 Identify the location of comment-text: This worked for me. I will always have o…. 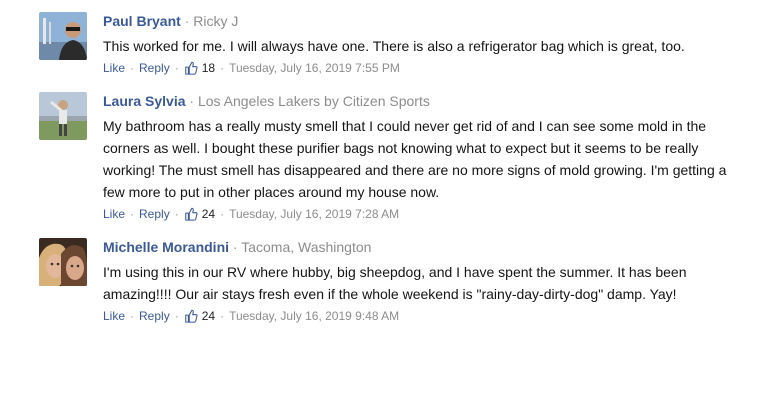
(394, 46).